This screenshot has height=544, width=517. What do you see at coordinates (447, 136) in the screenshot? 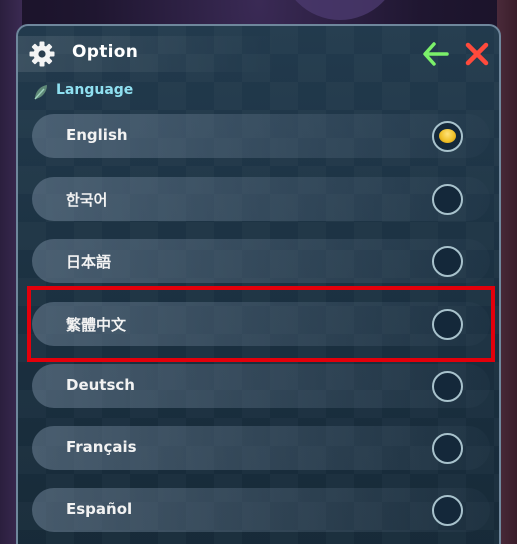
I see `radio-button-selected` at bounding box center [447, 136].